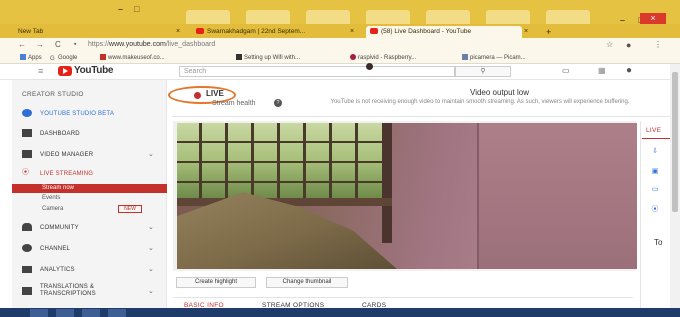 The width and height of the screenshot is (680, 317). I want to click on tab-label: (58) Live Dashboard - YouTube, so click(426, 31).